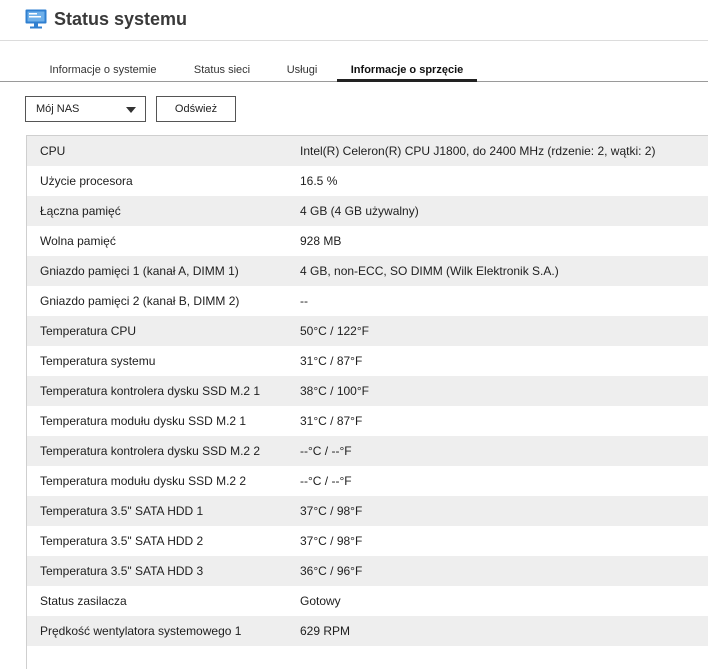  Describe the element at coordinates (222, 73) in the screenshot. I see `tab-network-status: Status sieci` at that location.